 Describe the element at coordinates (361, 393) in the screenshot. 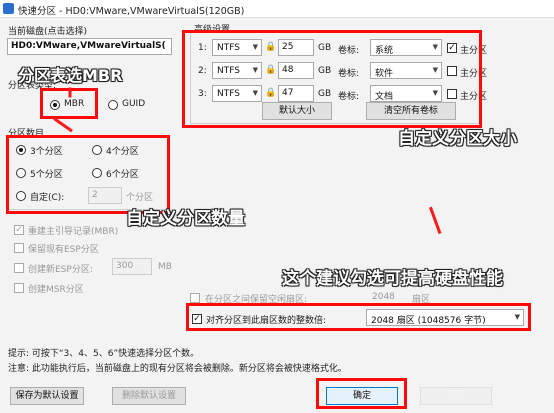

I see `ok-highlight-box` at that location.